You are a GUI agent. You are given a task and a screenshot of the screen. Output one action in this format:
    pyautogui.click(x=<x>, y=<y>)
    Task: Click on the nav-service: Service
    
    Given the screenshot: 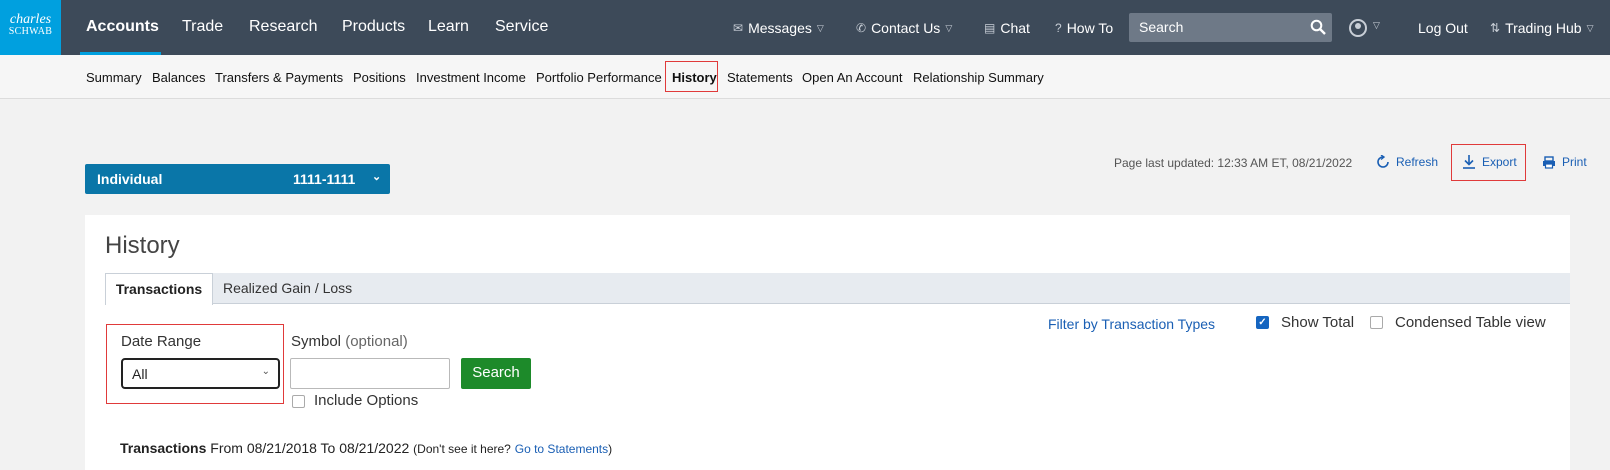 What is the action you would take?
    pyautogui.click(x=521, y=27)
    